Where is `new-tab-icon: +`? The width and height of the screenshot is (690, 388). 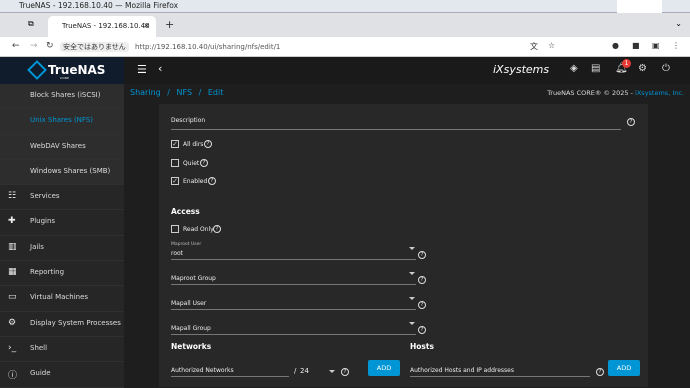
new-tab-icon: + is located at coordinates (169, 24).